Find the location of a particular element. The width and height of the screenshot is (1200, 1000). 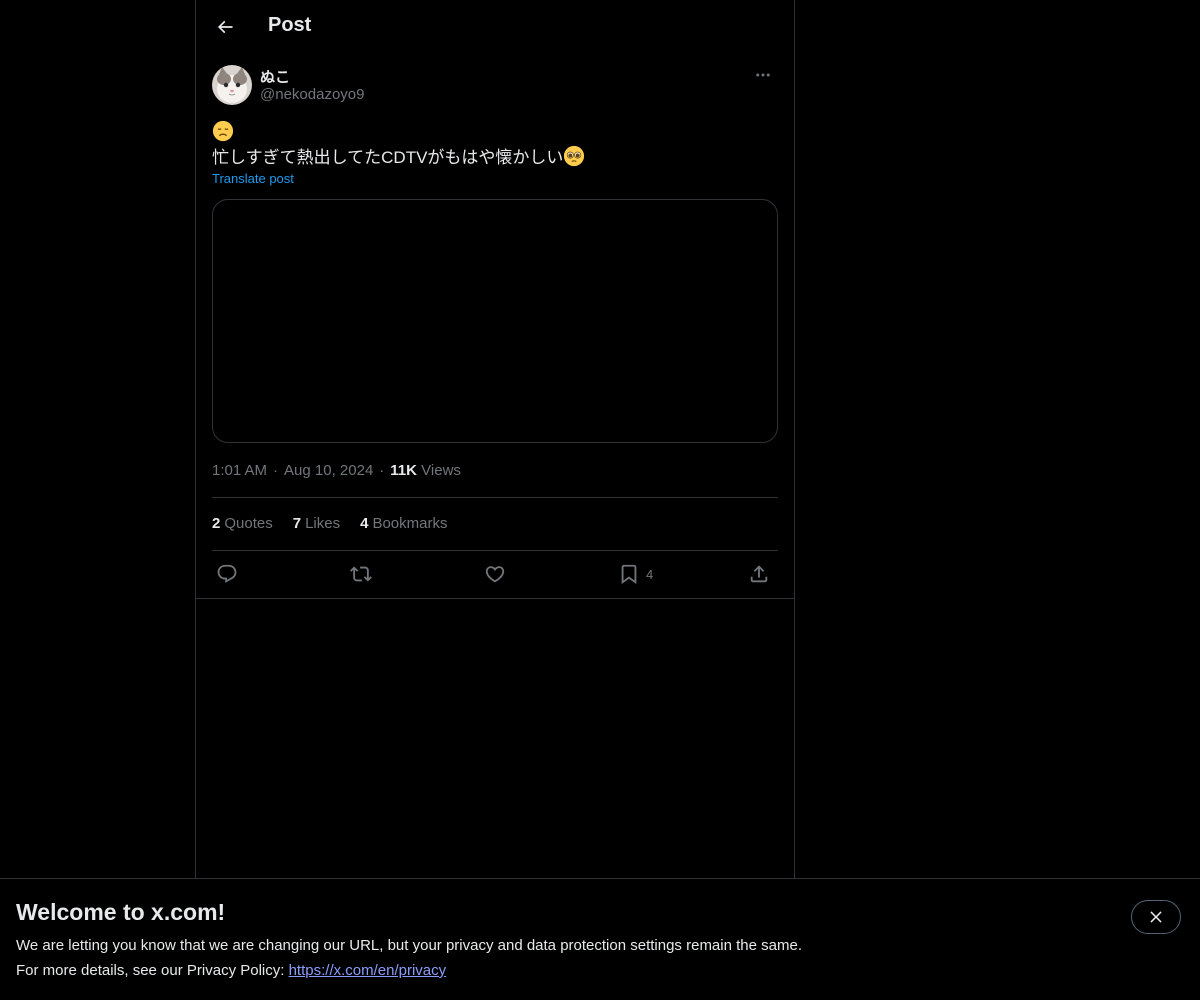

reply-button is located at coordinates (227, 574).